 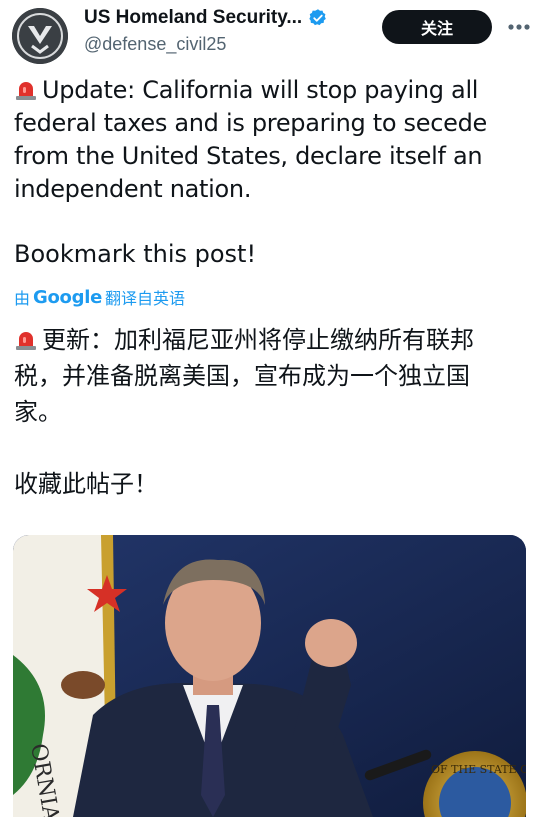 I want to click on avatar, so click(x=40, y=36).